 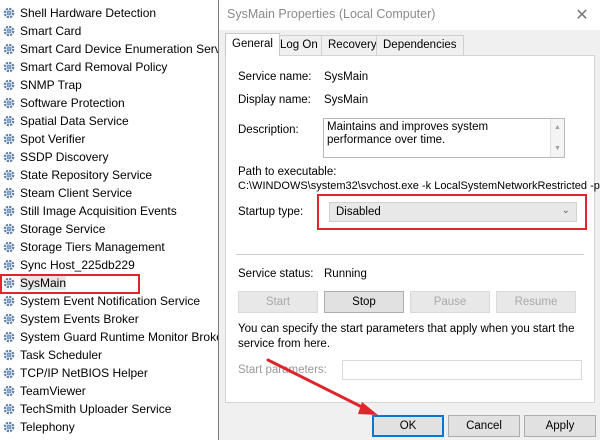 I want to click on service-name: Software Protection, so click(x=72, y=103).